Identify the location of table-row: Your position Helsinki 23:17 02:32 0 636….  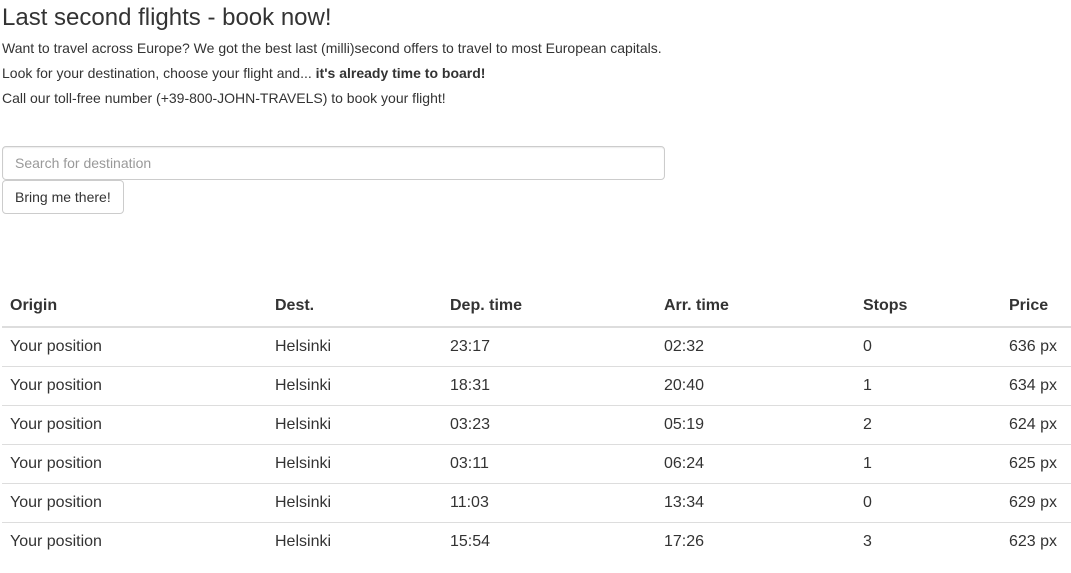
(536, 347).